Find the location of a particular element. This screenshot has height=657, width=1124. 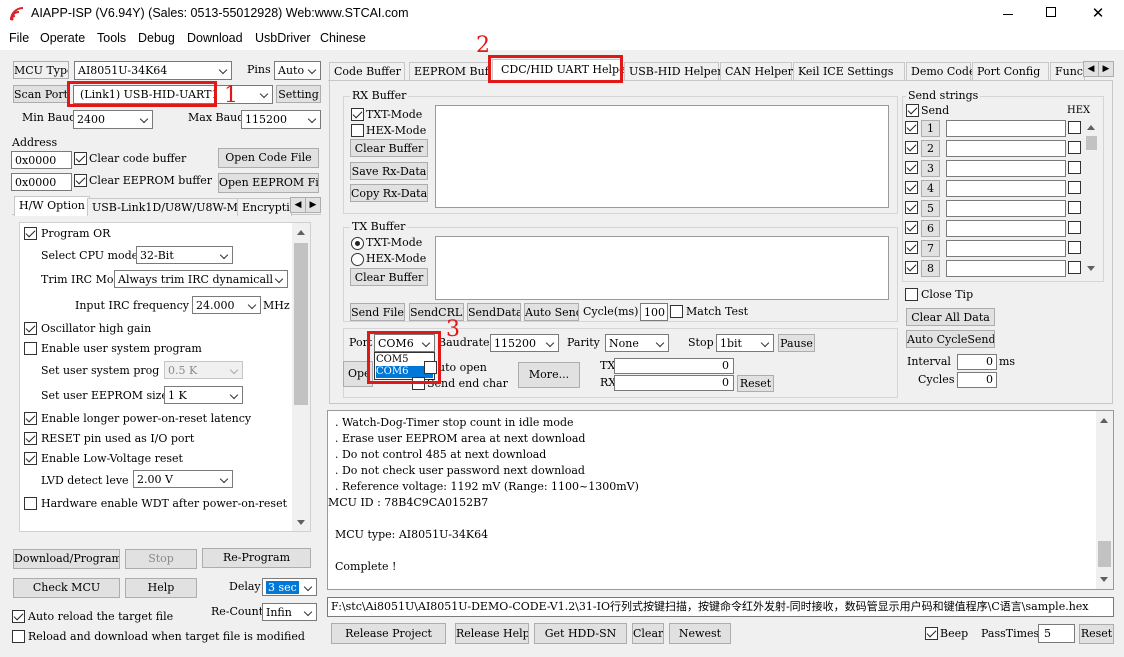

code-address-input: 0x0000 is located at coordinates (41, 160).